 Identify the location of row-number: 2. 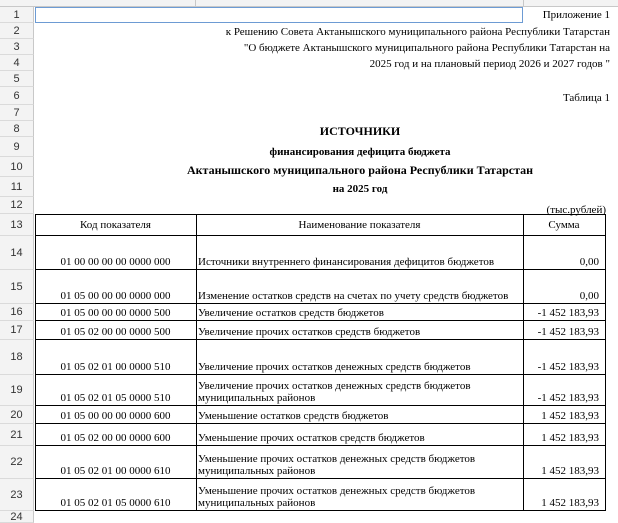
(17, 31).